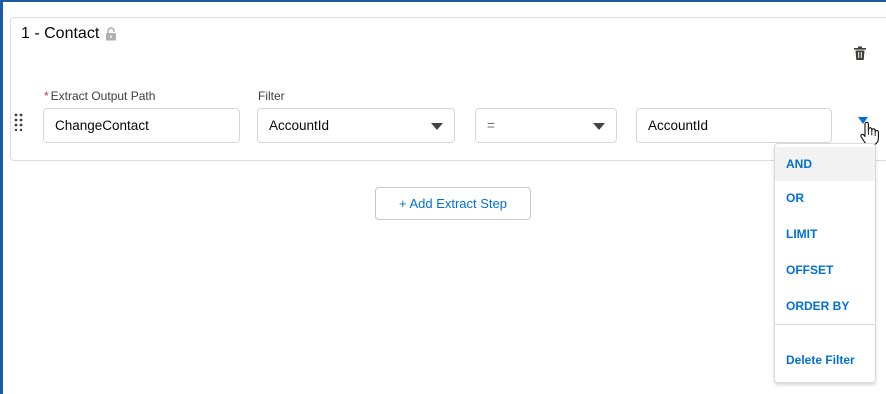  I want to click on menu-divider, so click(825, 324).